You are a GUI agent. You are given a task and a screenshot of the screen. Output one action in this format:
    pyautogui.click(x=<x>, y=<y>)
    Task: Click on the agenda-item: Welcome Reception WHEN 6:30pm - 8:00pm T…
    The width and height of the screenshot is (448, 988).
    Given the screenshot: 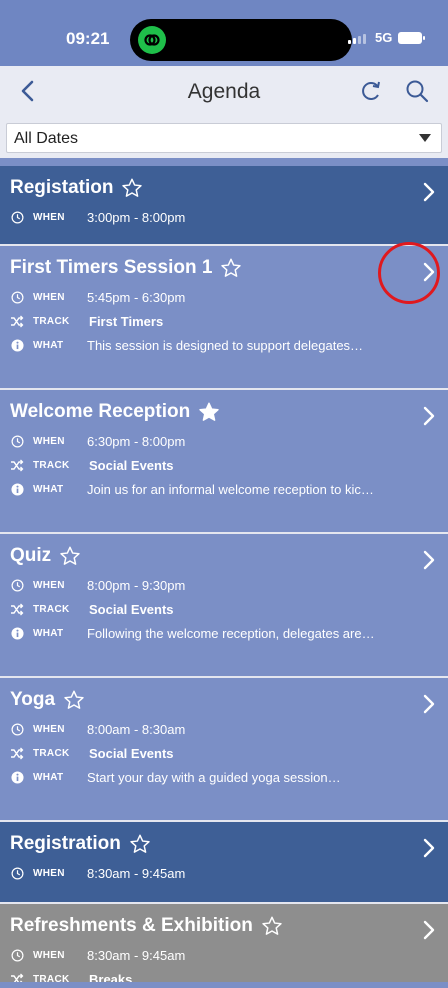 What is the action you would take?
    pyautogui.click(x=224, y=461)
    